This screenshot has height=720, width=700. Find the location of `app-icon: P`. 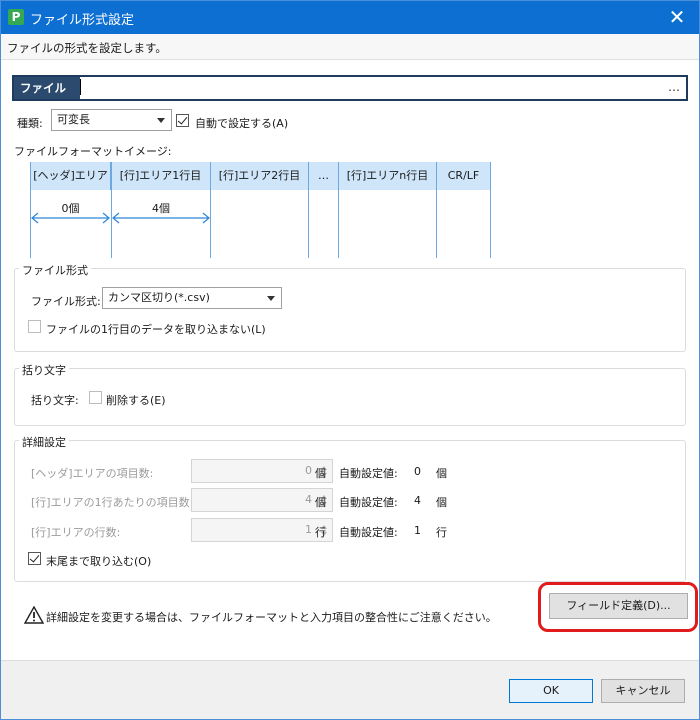

app-icon: P is located at coordinates (16, 17).